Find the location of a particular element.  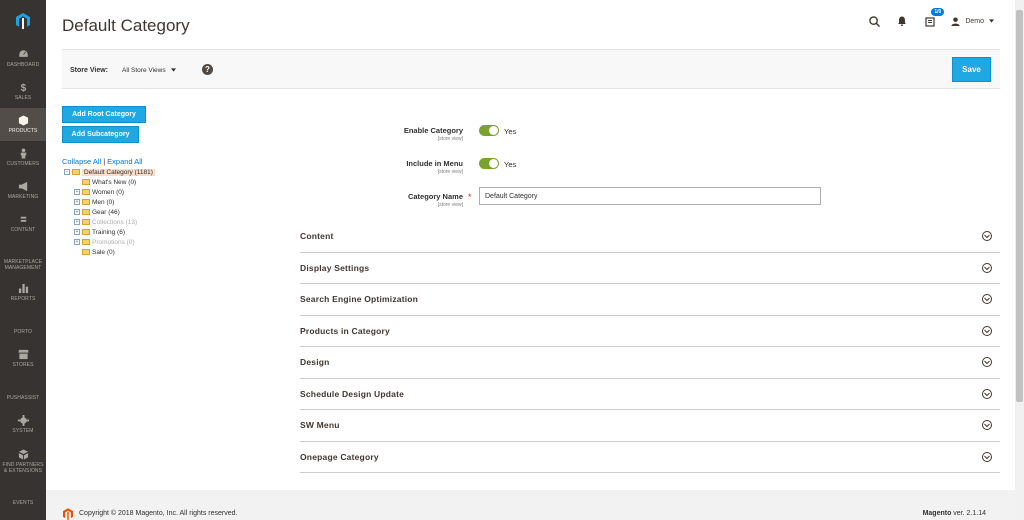

tree-node: + Women (0) is located at coordinates (109, 192).